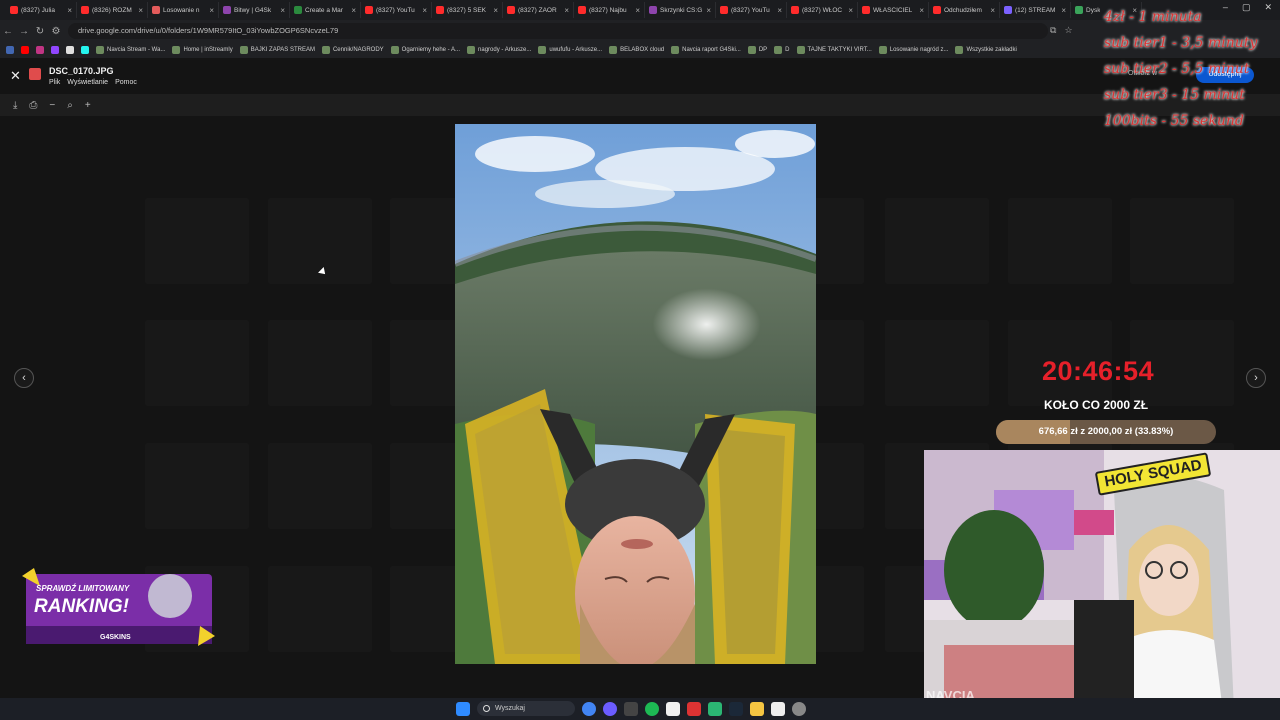  I want to click on bookmark-label: Home | inStreamly, so click(208, 50).